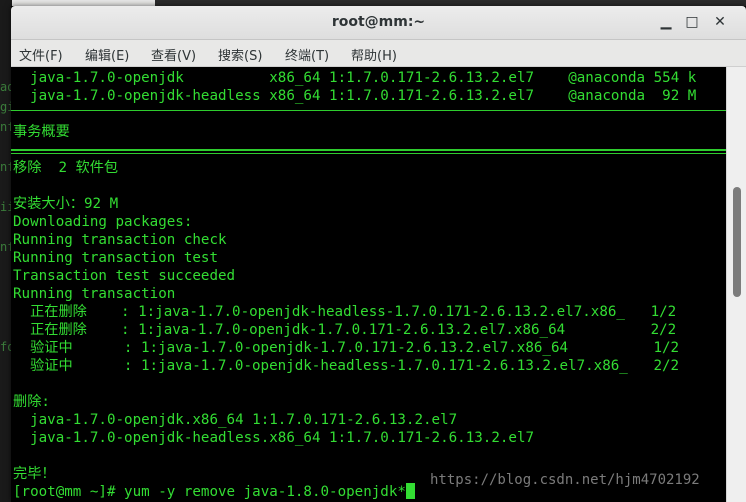 This screenshot has height=502, width=746. What do you see at coordinates (103, 222) in the screenshot?
I see `output-line: Downloading packages:` at bounding box center [103, 222].